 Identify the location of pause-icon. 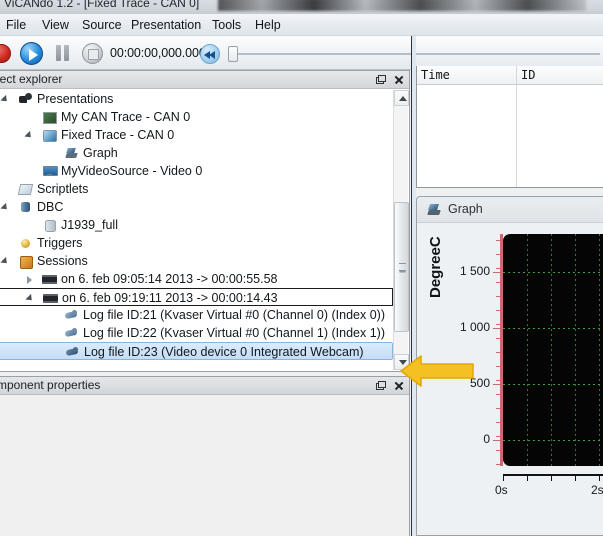
(62, 53).